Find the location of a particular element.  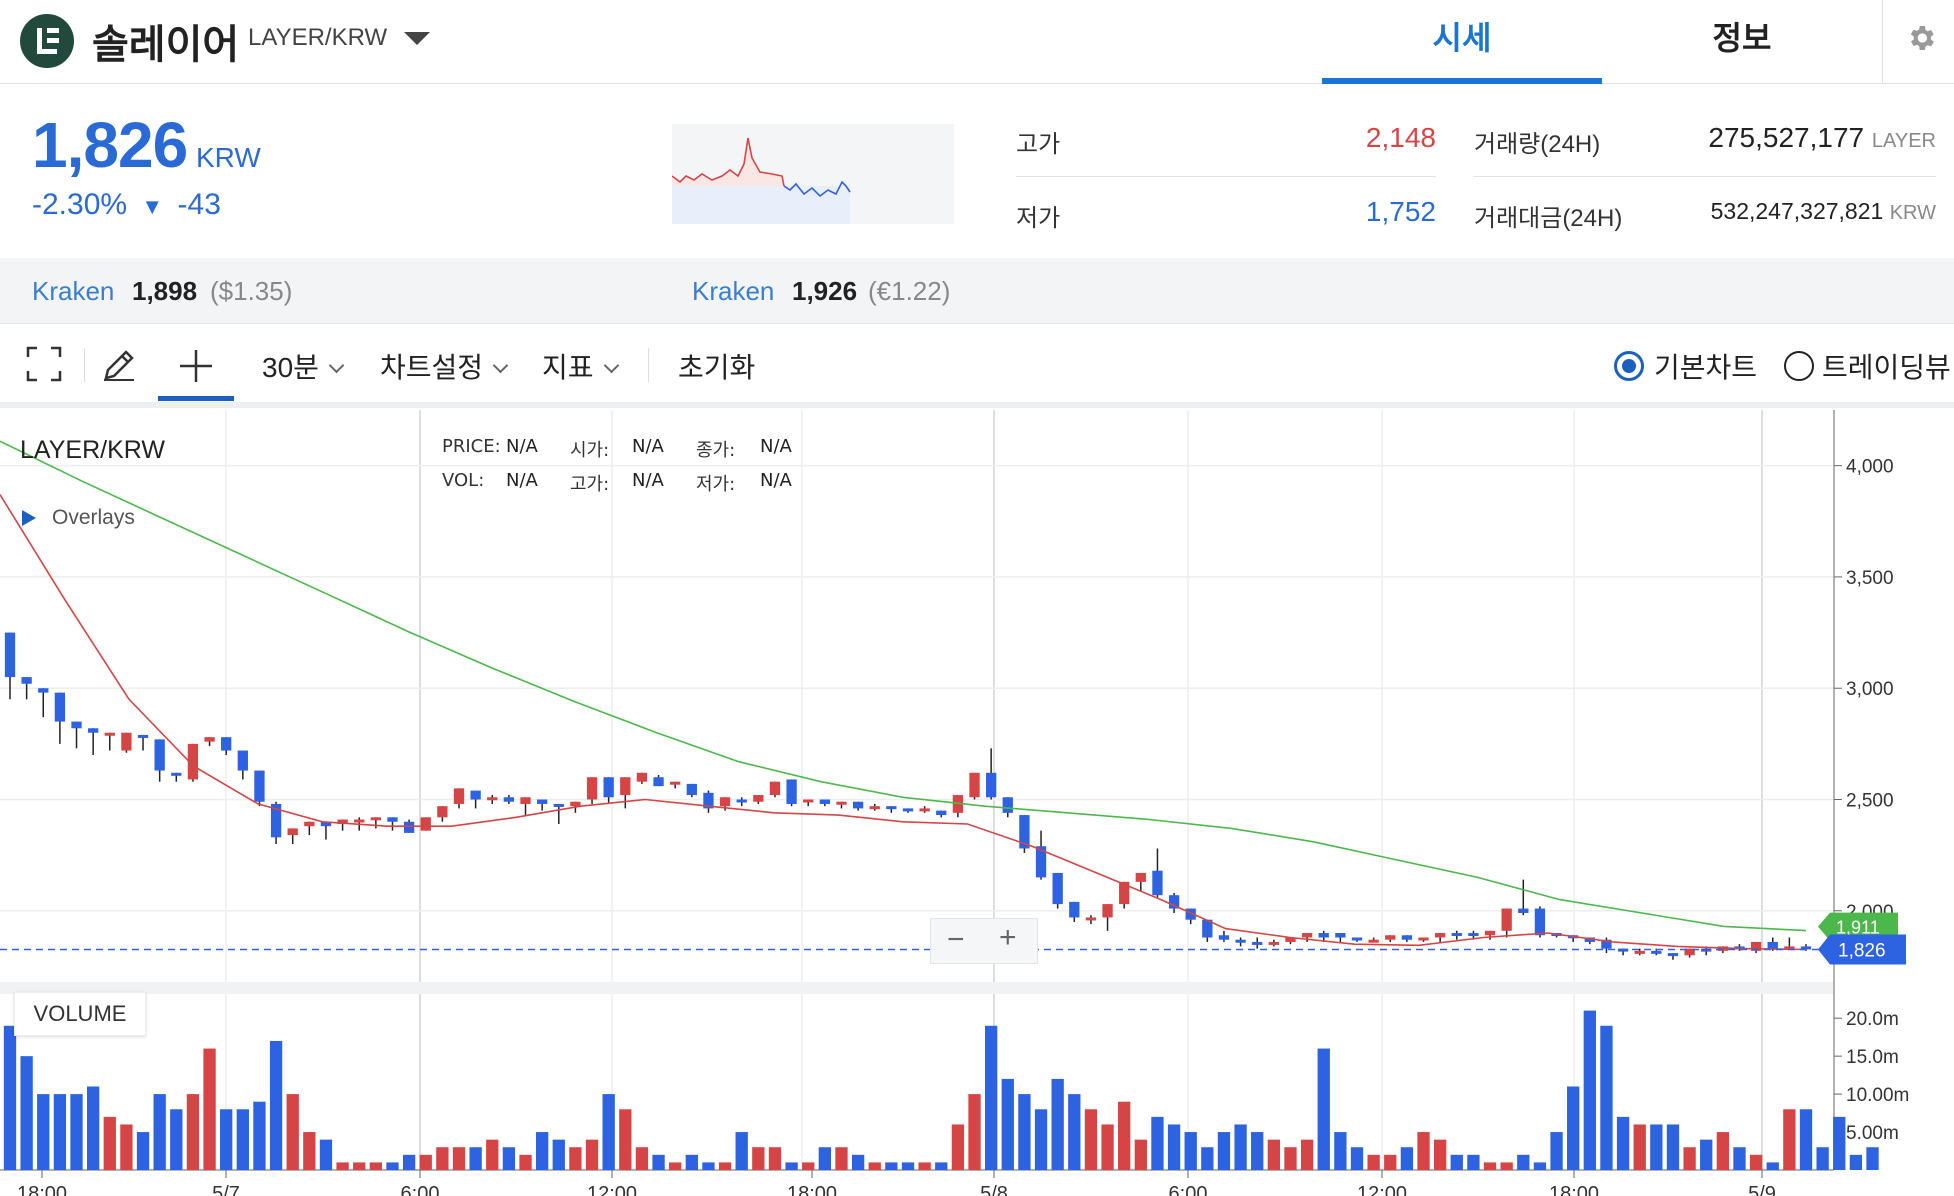

y-tick-label: 2,500 is located at coordinates (1870, 800).